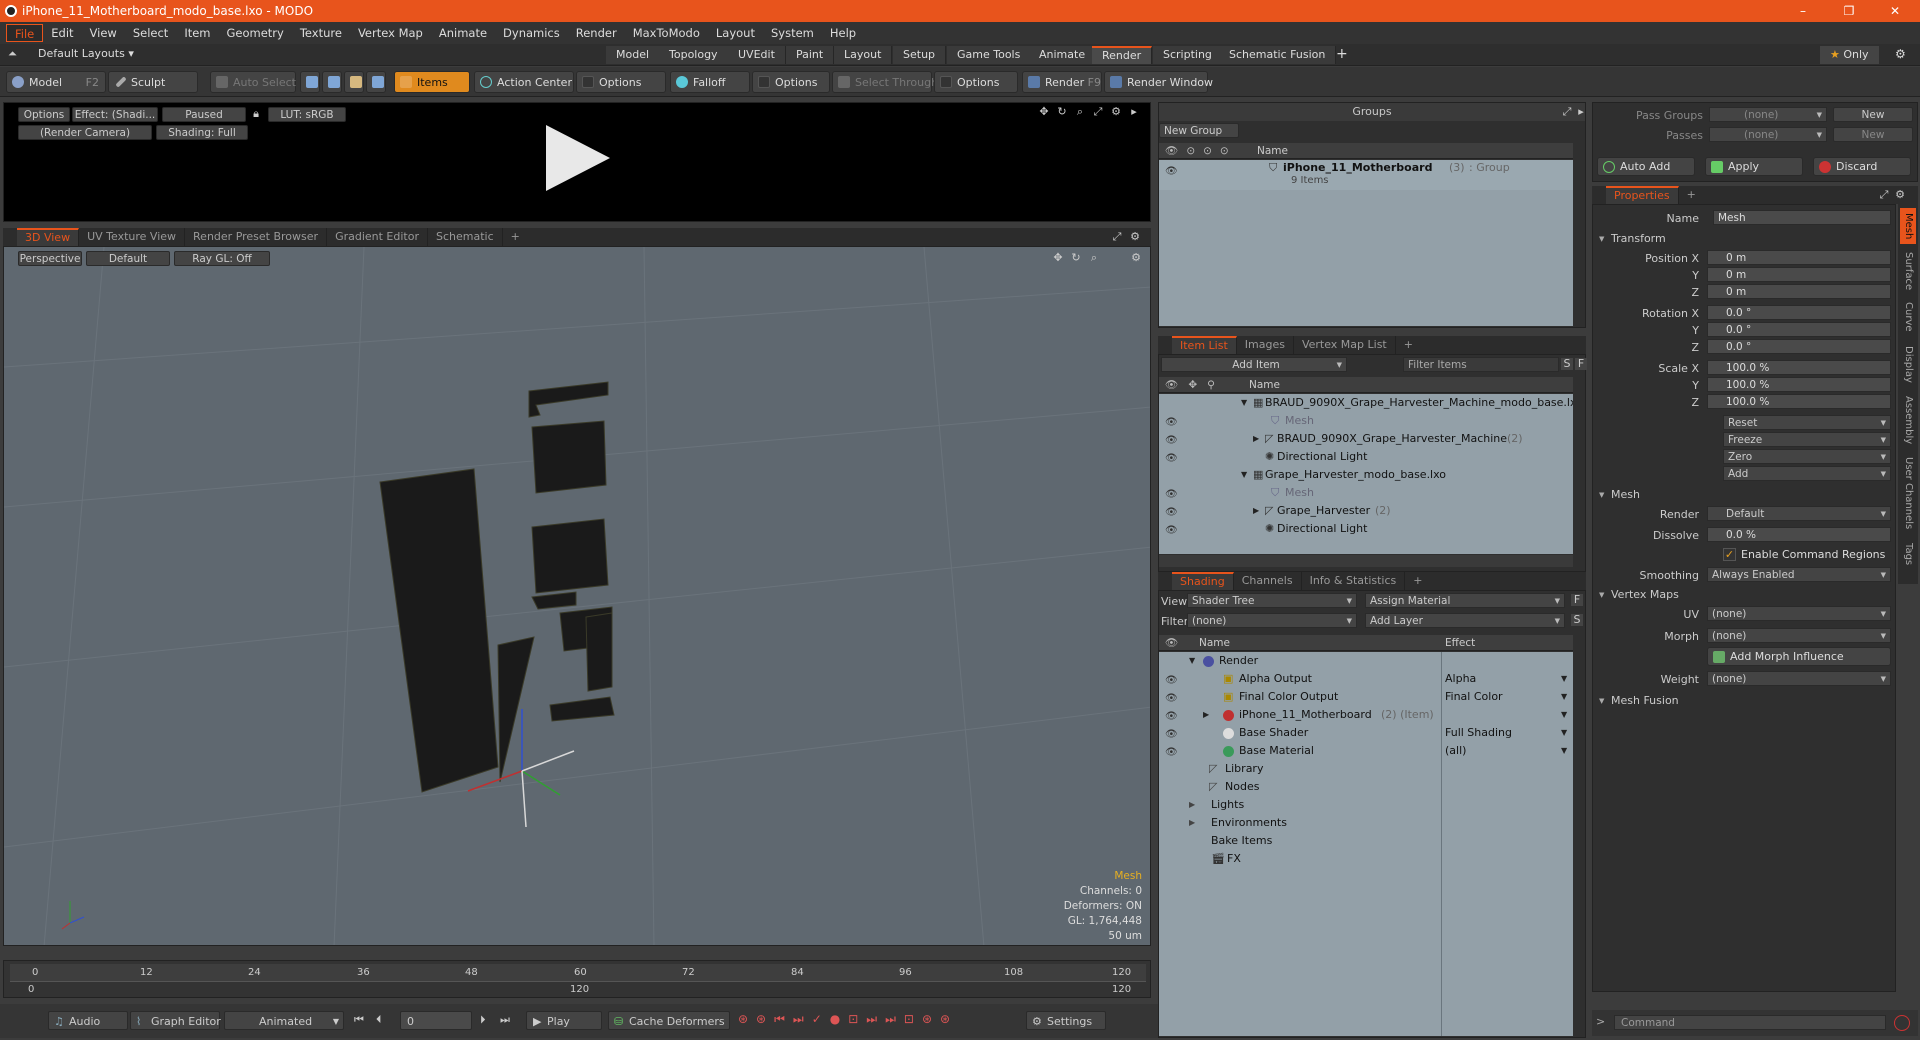 This screenshot has width=1920, height=1040. Describe the element at coordinates (436, 1020) in the screenshot. I see `frame-input: 0` at that location.